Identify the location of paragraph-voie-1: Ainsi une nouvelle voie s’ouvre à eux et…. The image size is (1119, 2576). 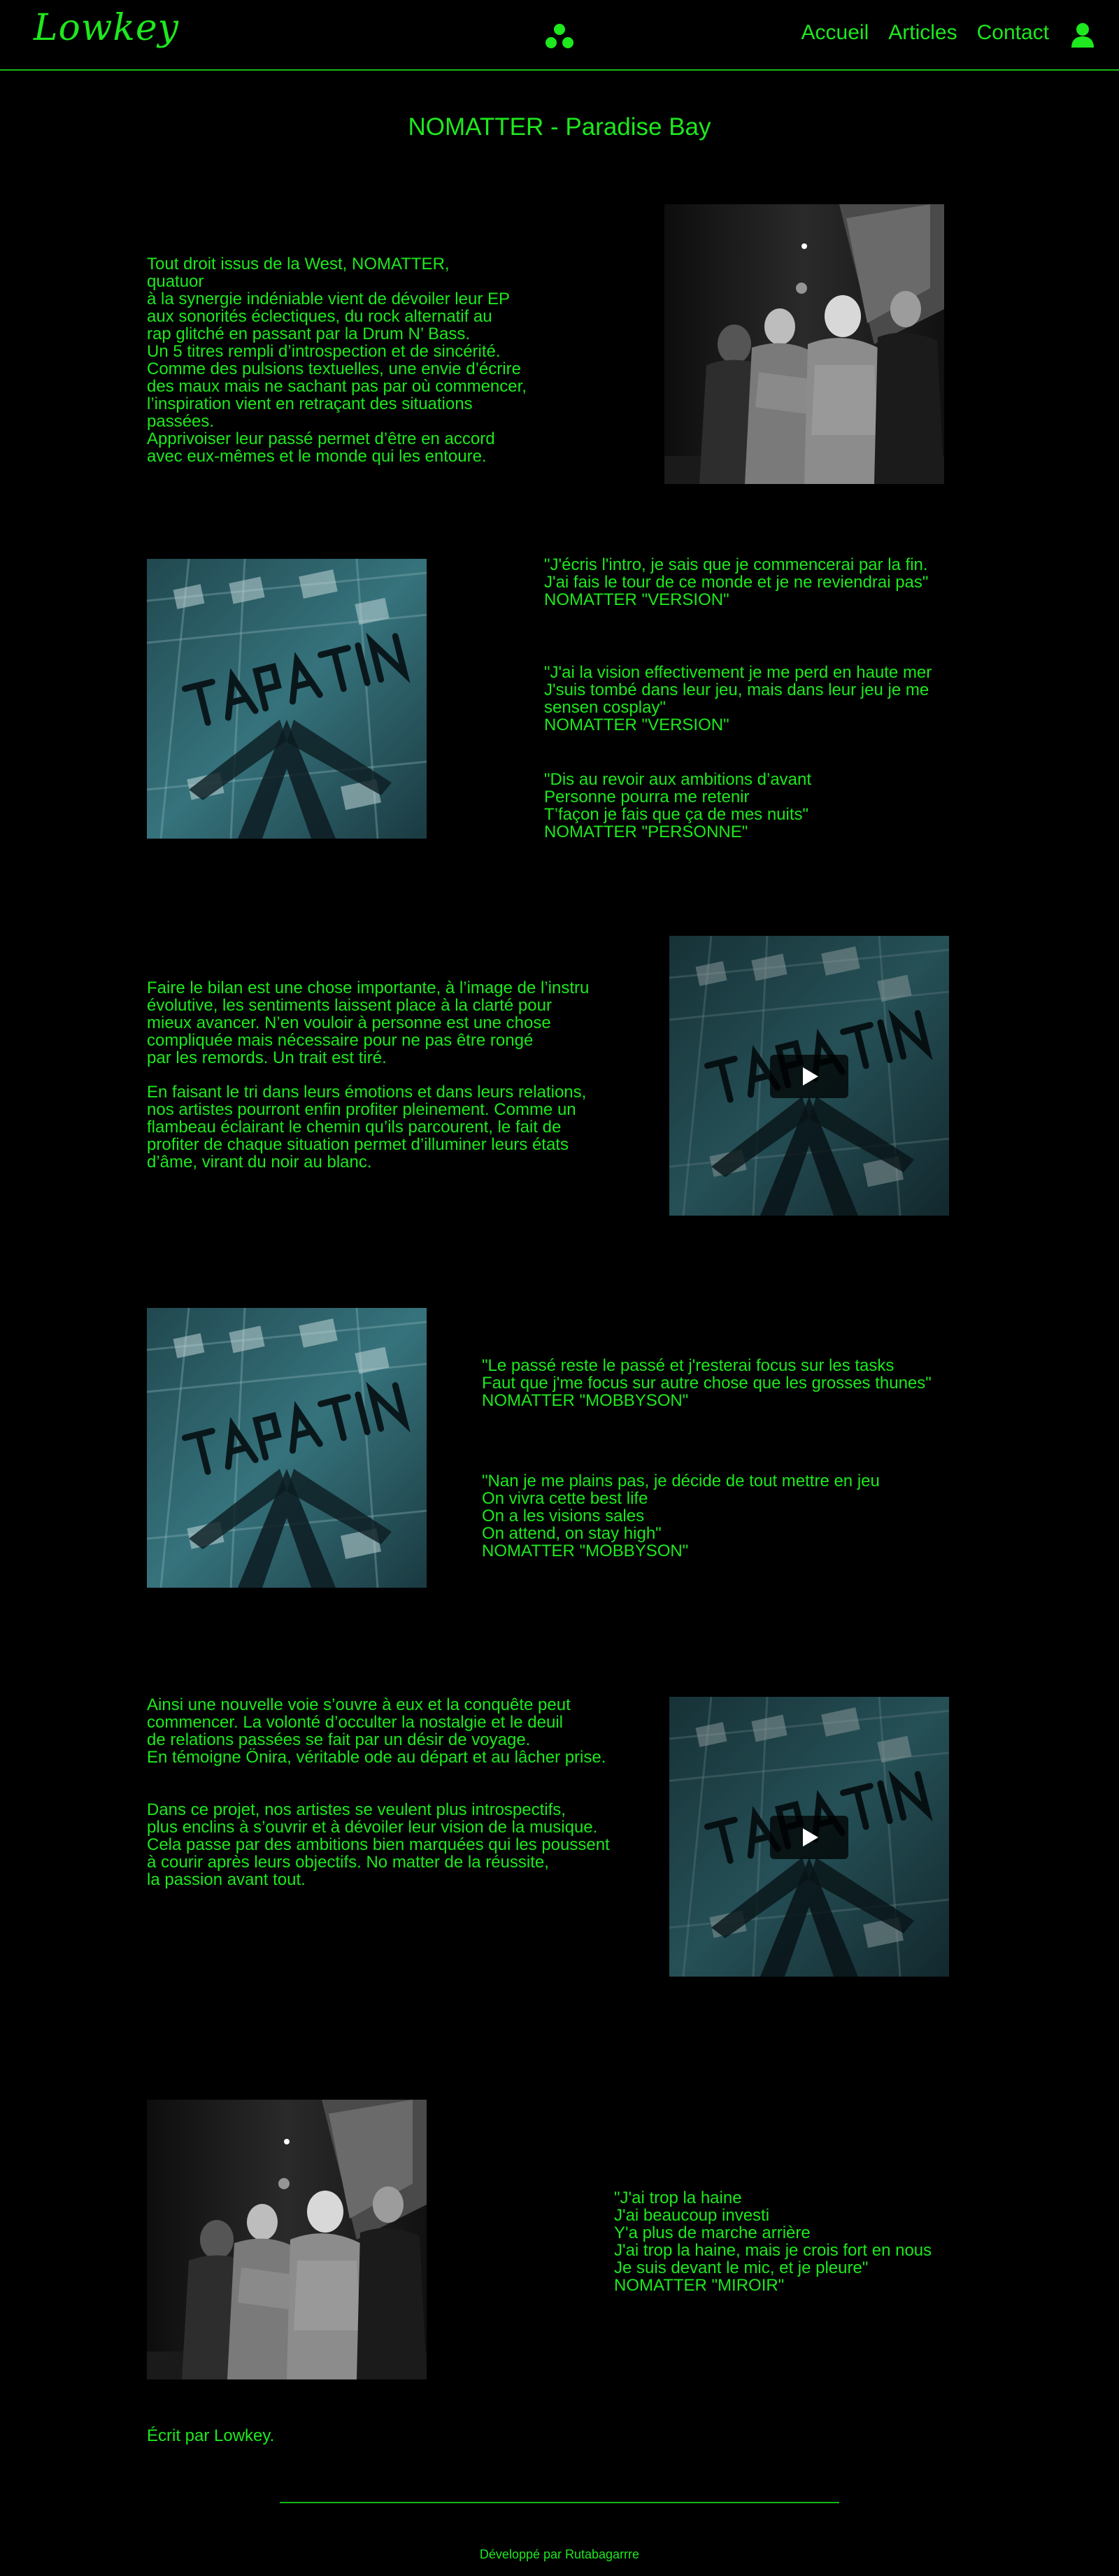
(376, 1731).